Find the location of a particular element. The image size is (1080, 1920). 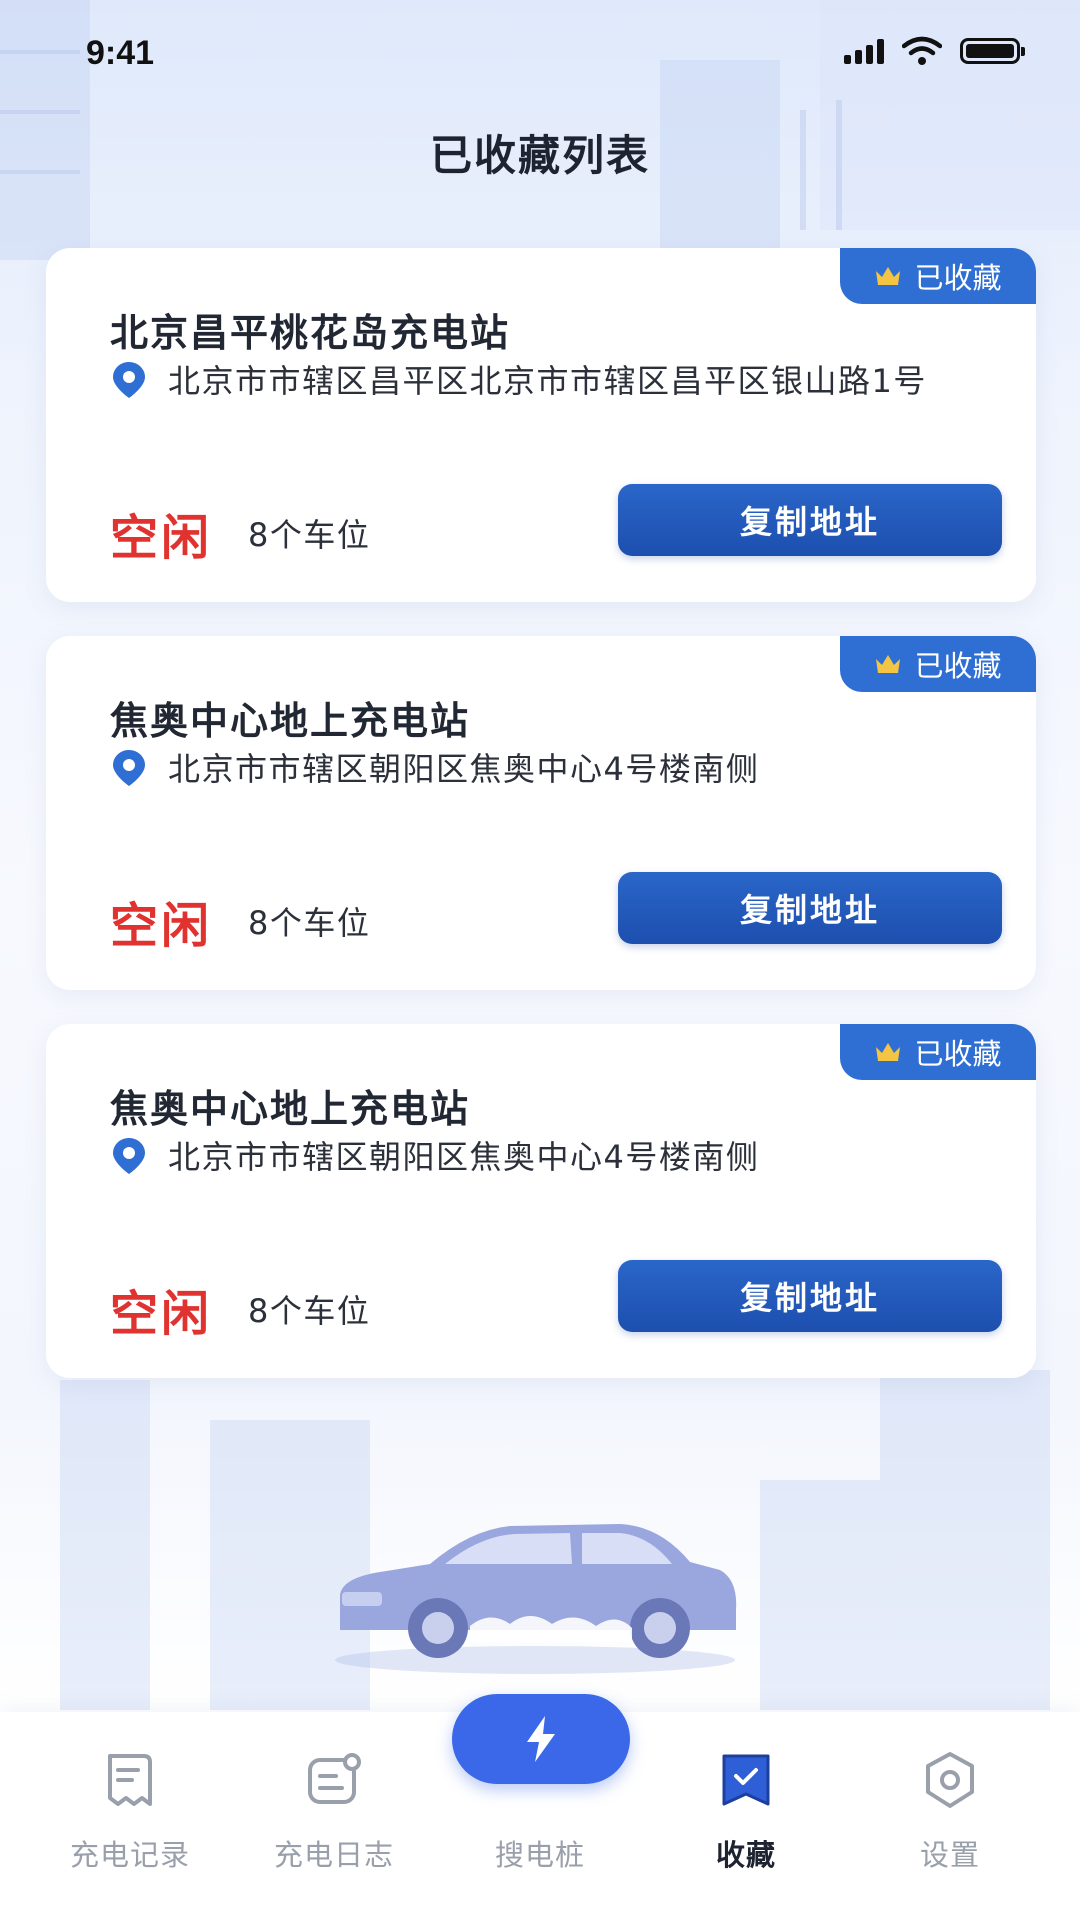

nav-item-favorites: 收藏 is located at coordinates (746, 1816).